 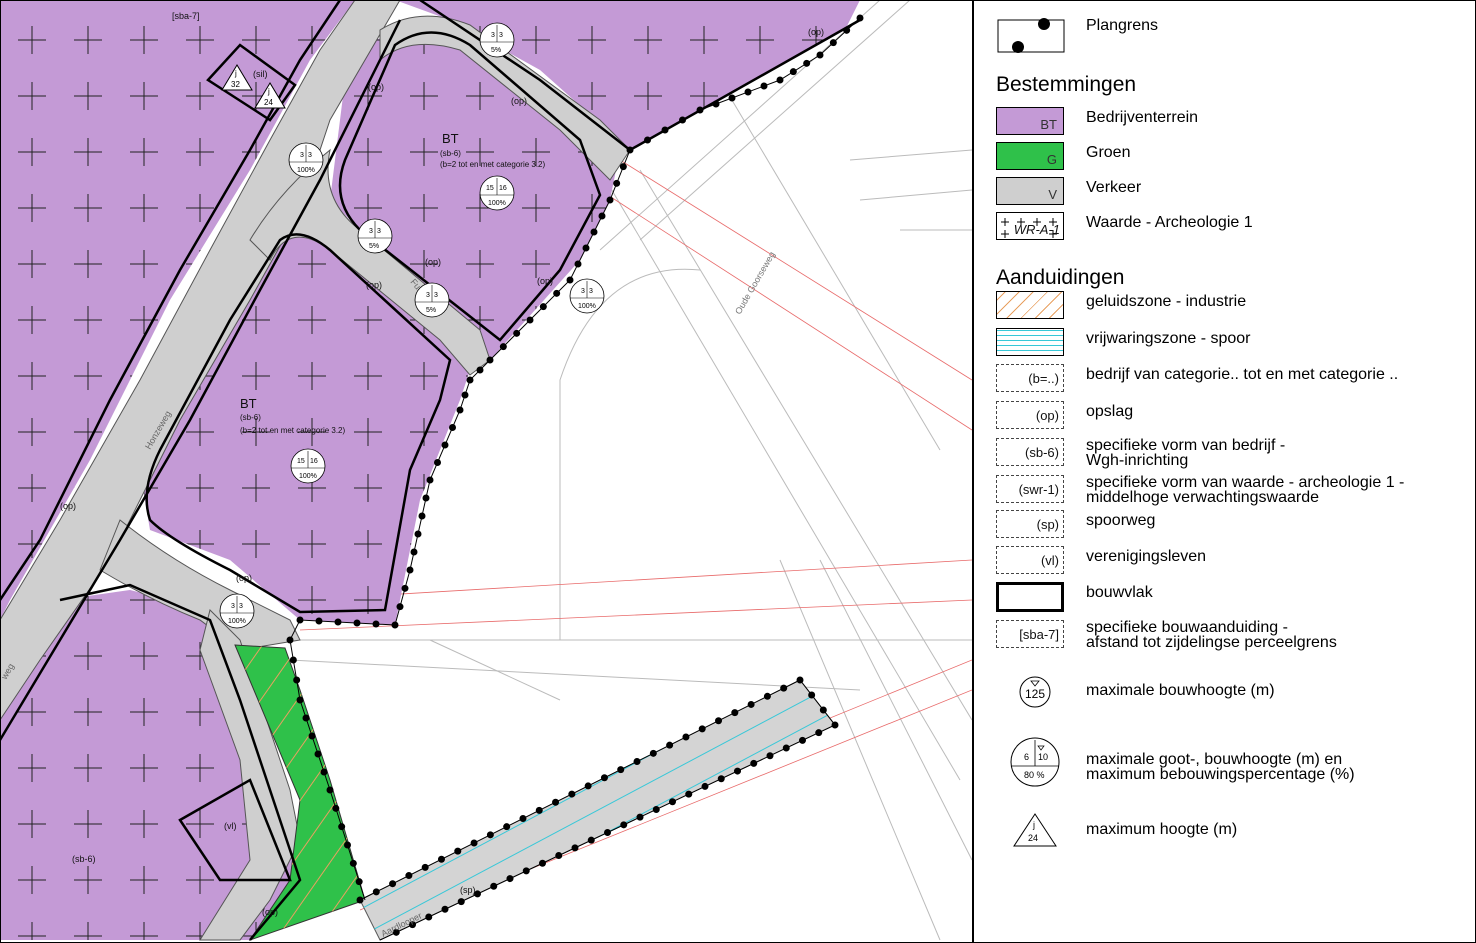 What do you see at coordinates (545, 281) in the screenshot?
I see `op-label-6: (op)` at bounding box center [545, 281].